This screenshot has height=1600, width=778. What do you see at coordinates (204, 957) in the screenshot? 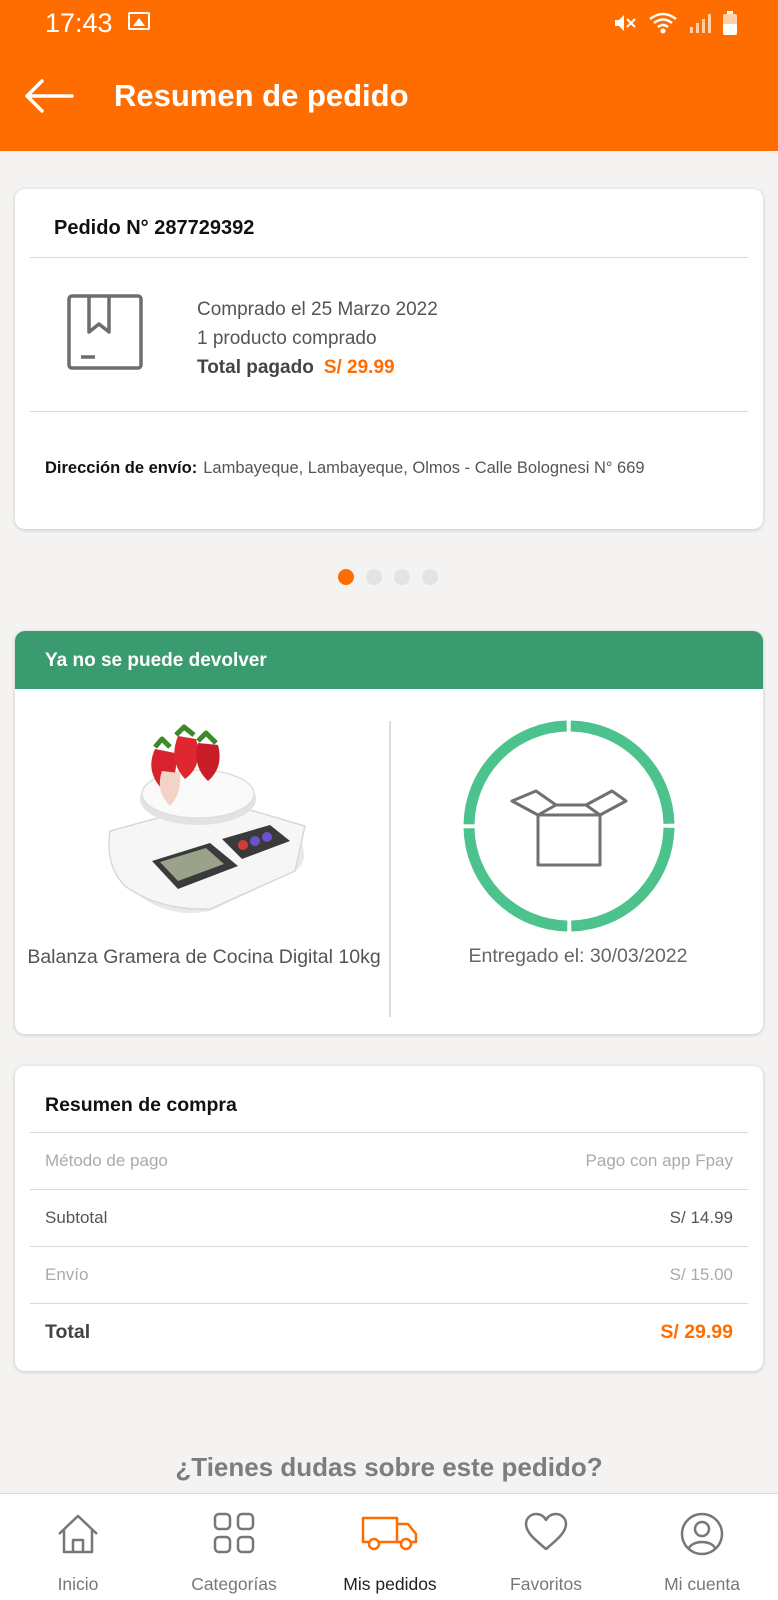
I see `product-name: Balanza Gramera de Cocina Digital 10kg` at bounding box center [204, 957].